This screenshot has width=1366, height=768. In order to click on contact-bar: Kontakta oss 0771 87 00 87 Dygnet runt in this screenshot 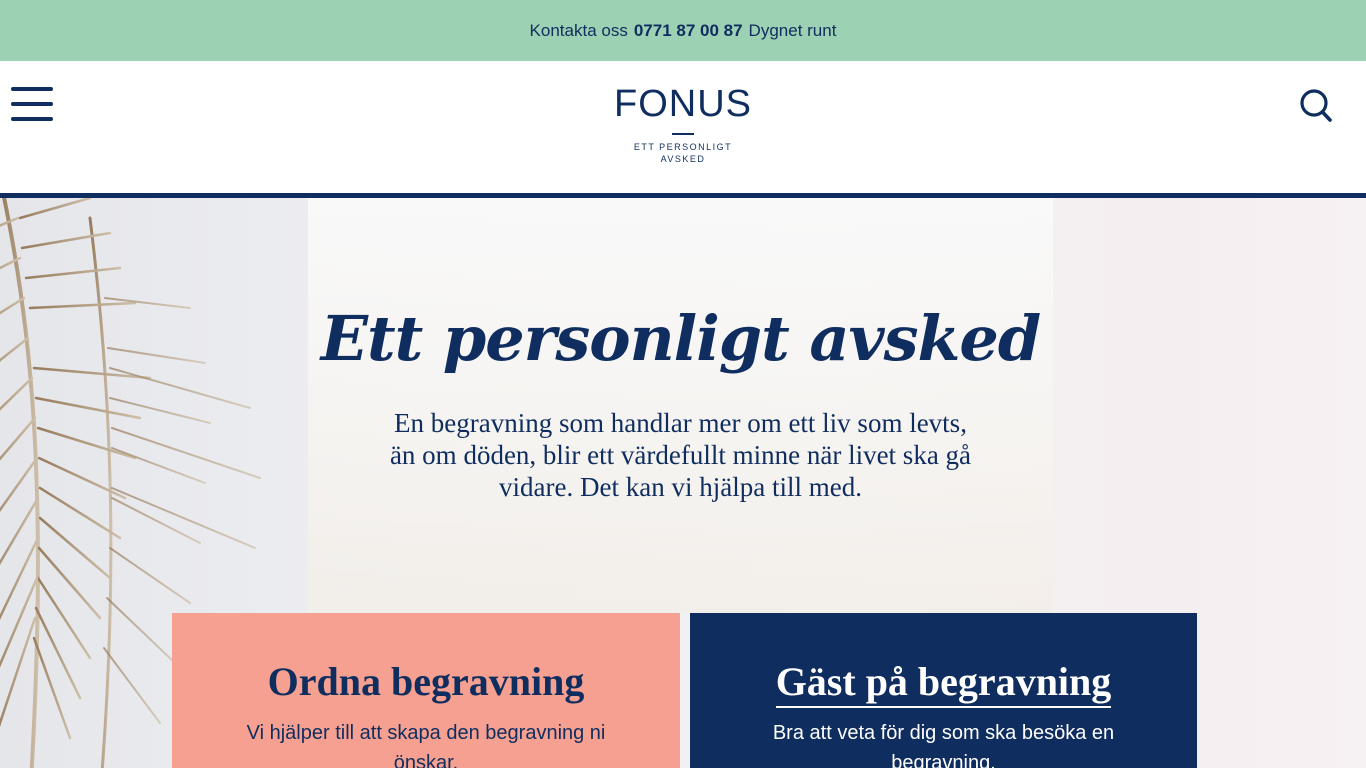, I will do `click(683, 30)`.